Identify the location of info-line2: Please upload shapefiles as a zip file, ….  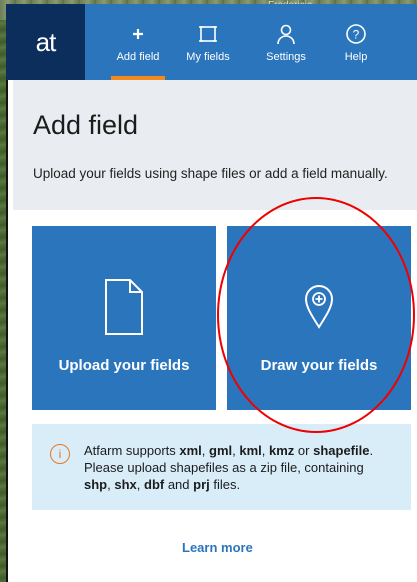
(224, 467).